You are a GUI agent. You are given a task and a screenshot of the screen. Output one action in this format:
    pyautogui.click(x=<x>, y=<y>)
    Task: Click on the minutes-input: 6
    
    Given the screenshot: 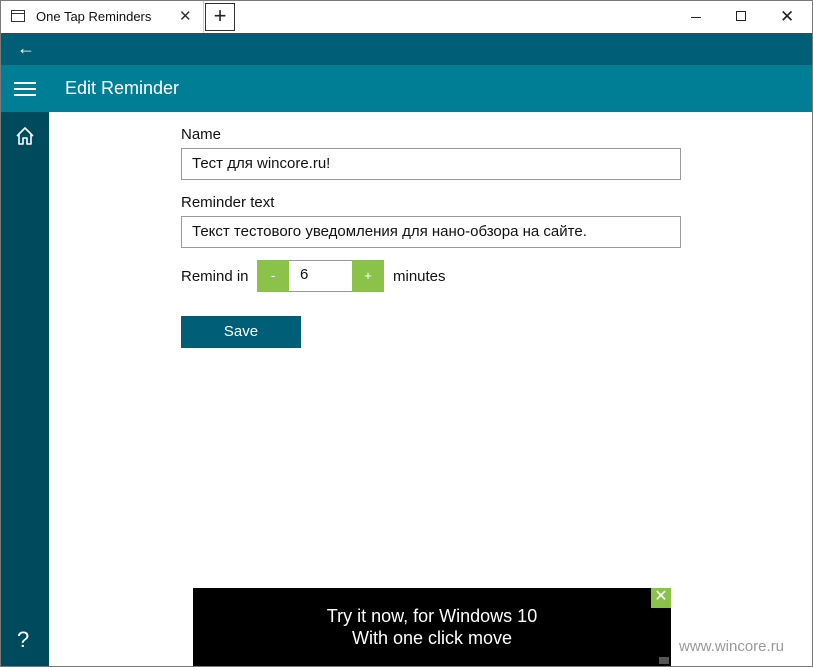 What is the action you would take?
    pyautogui.click(x=320, y=276)
    